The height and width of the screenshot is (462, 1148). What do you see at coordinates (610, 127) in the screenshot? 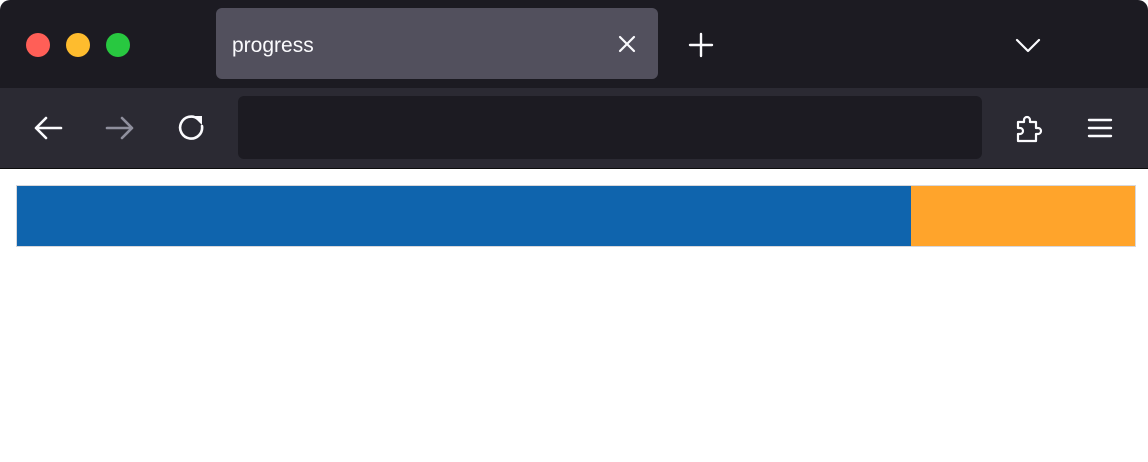
I see `address-bar` at bounding box center [610, 127].